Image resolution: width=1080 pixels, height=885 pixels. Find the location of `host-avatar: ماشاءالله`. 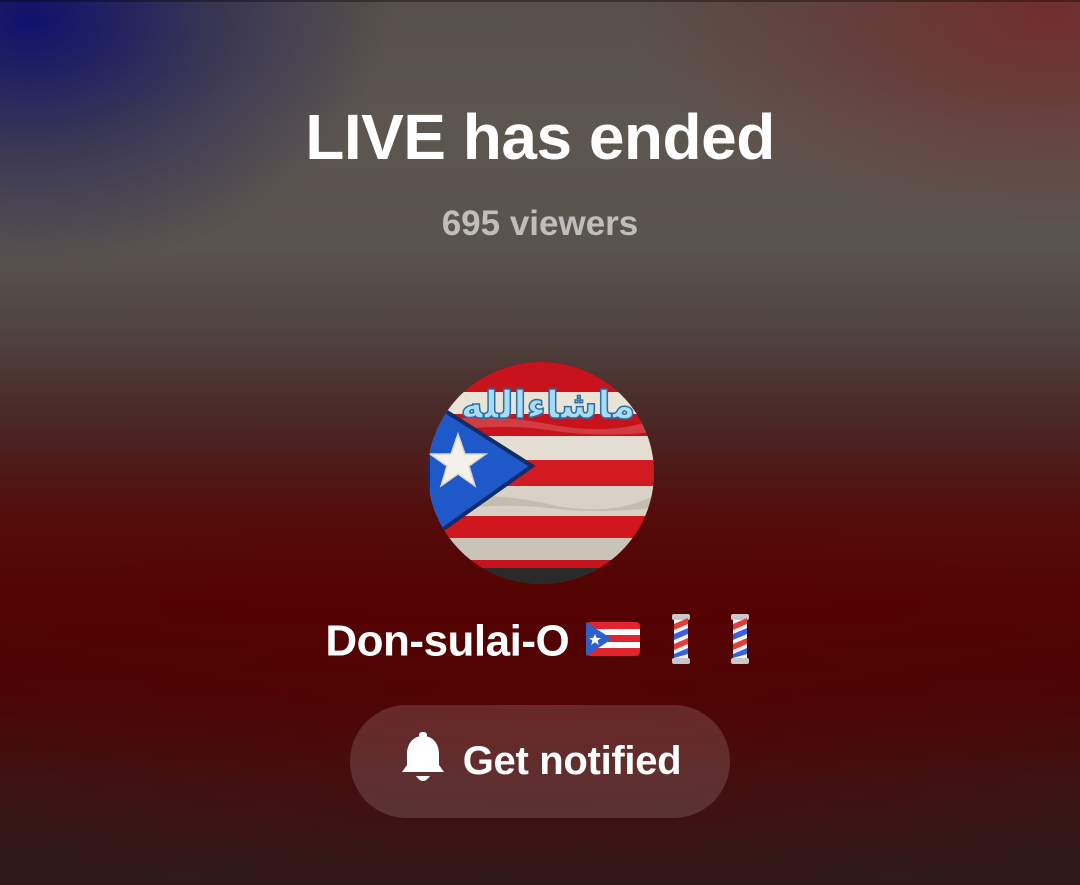

host-avatar: ماشاءالله is located at coordinates (541, 473).